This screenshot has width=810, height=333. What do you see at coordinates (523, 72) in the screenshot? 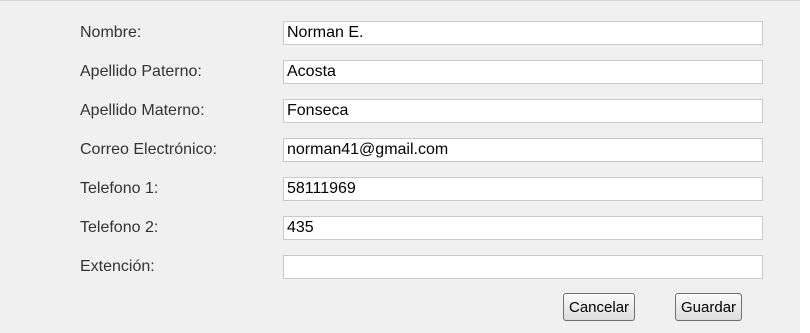
I see `apellido-paterno-field` at bounding box center [523, 72].